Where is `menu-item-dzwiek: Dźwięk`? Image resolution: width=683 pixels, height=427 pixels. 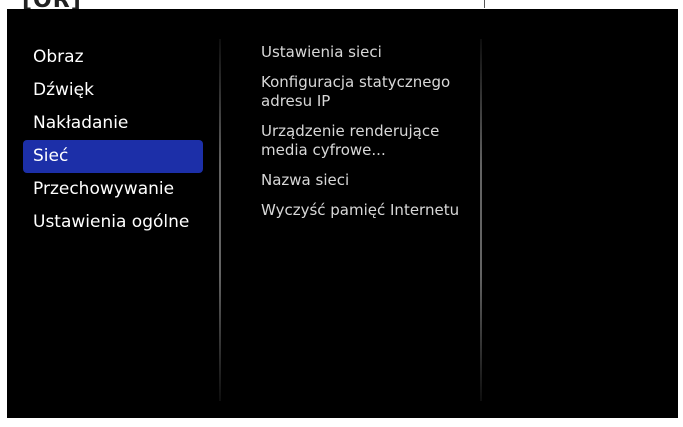 menu-item-dzwiek: Dźwięk is located at coordinates (113, 90).